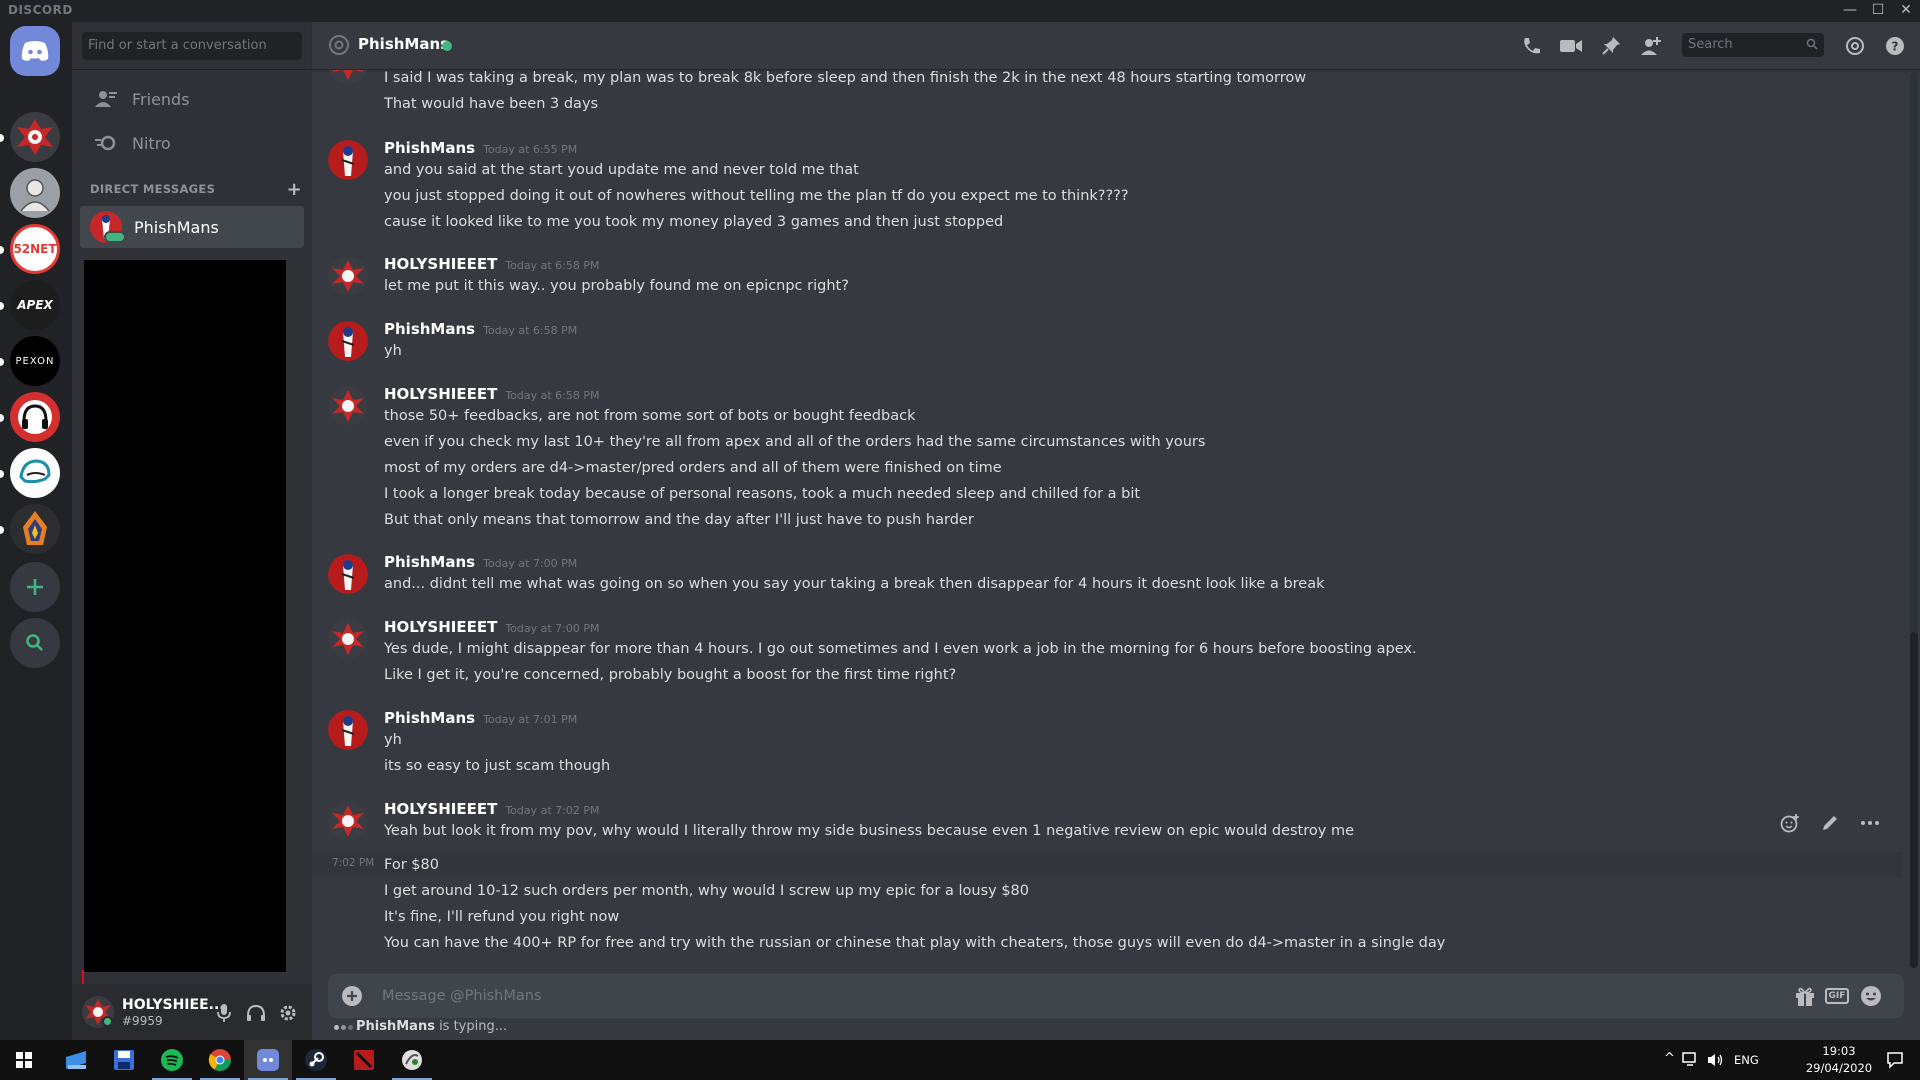  Describe the element at coordinates (1870, 823) in the screenshot. I see `more-options-icon` at that location.